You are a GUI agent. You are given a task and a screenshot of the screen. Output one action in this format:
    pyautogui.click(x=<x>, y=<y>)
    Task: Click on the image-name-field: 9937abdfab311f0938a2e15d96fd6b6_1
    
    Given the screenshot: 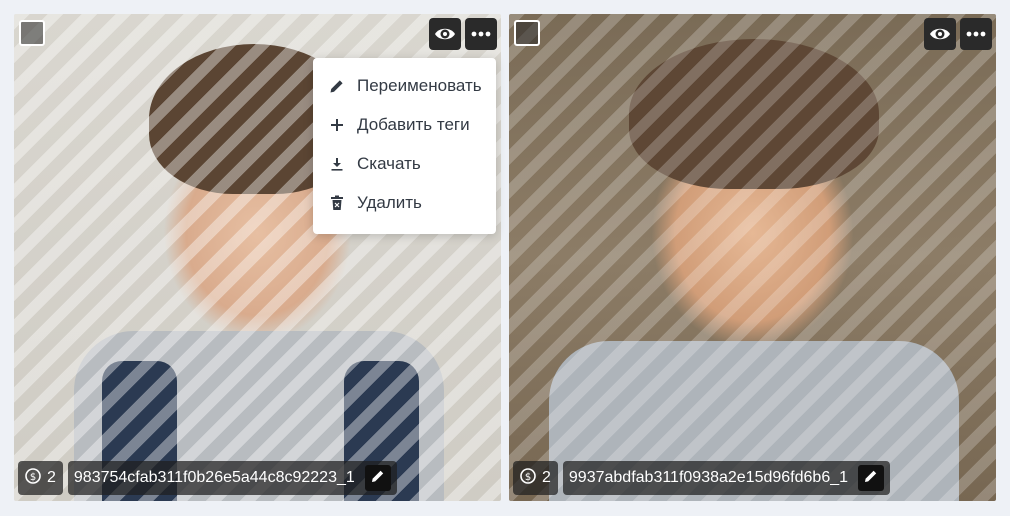 What is the action you would take?
    pyautogui.click(x=726, y=478)
    